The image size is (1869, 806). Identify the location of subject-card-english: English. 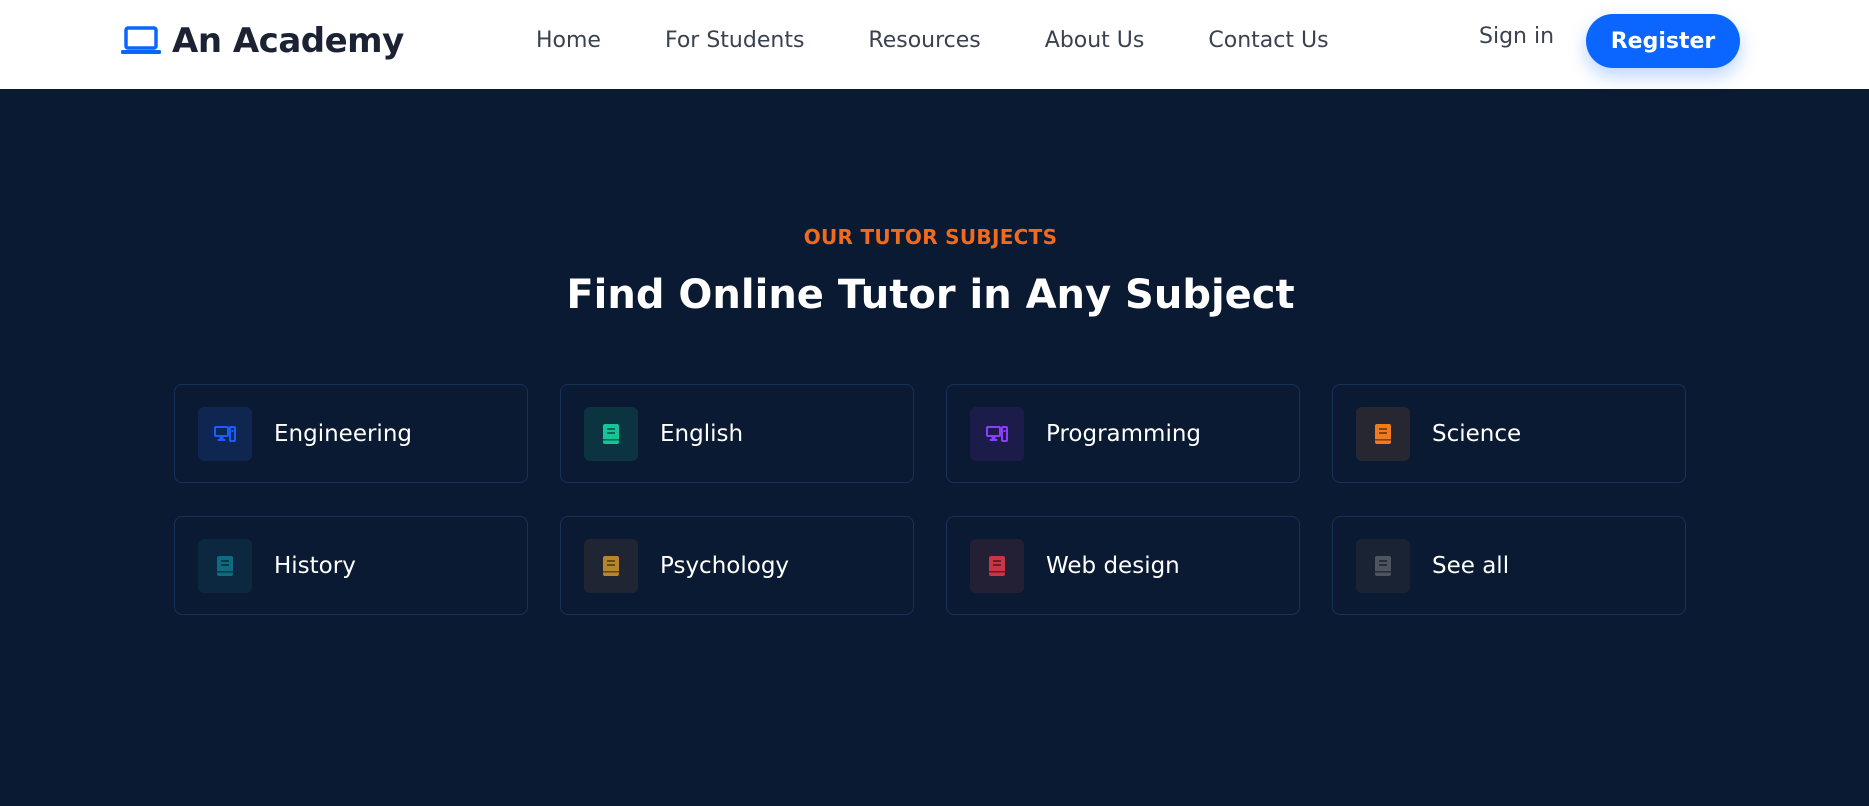
(737, 433).